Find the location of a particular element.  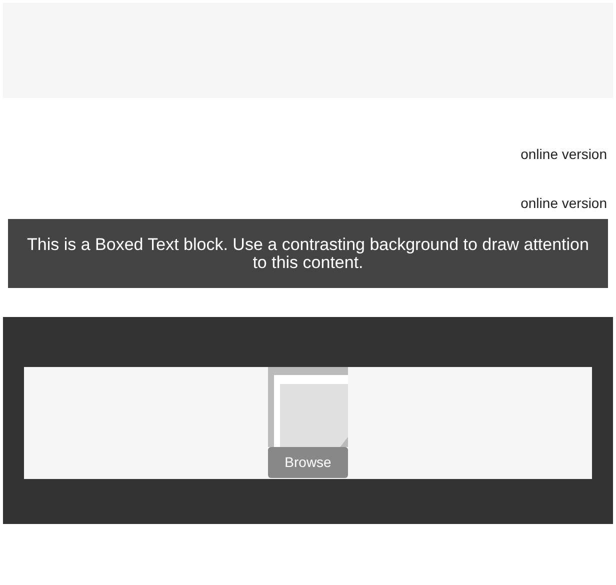

boxed-text: This is a Boxed Text block. Use a contrasting background to draw attention to this content. is located at coordinates (308, 253).